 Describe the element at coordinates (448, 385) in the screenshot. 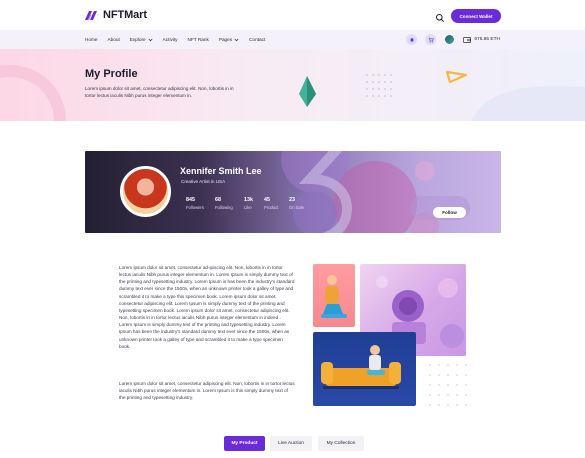

I see `dot-grid-decoration` at that location.